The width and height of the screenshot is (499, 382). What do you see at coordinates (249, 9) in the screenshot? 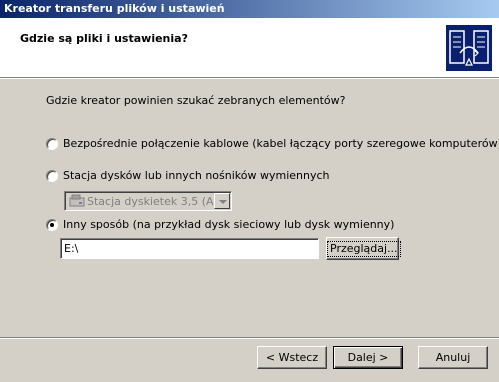
I see `window-title: Kreator transferu plików i ustawień` at bounding box center [249, 9].